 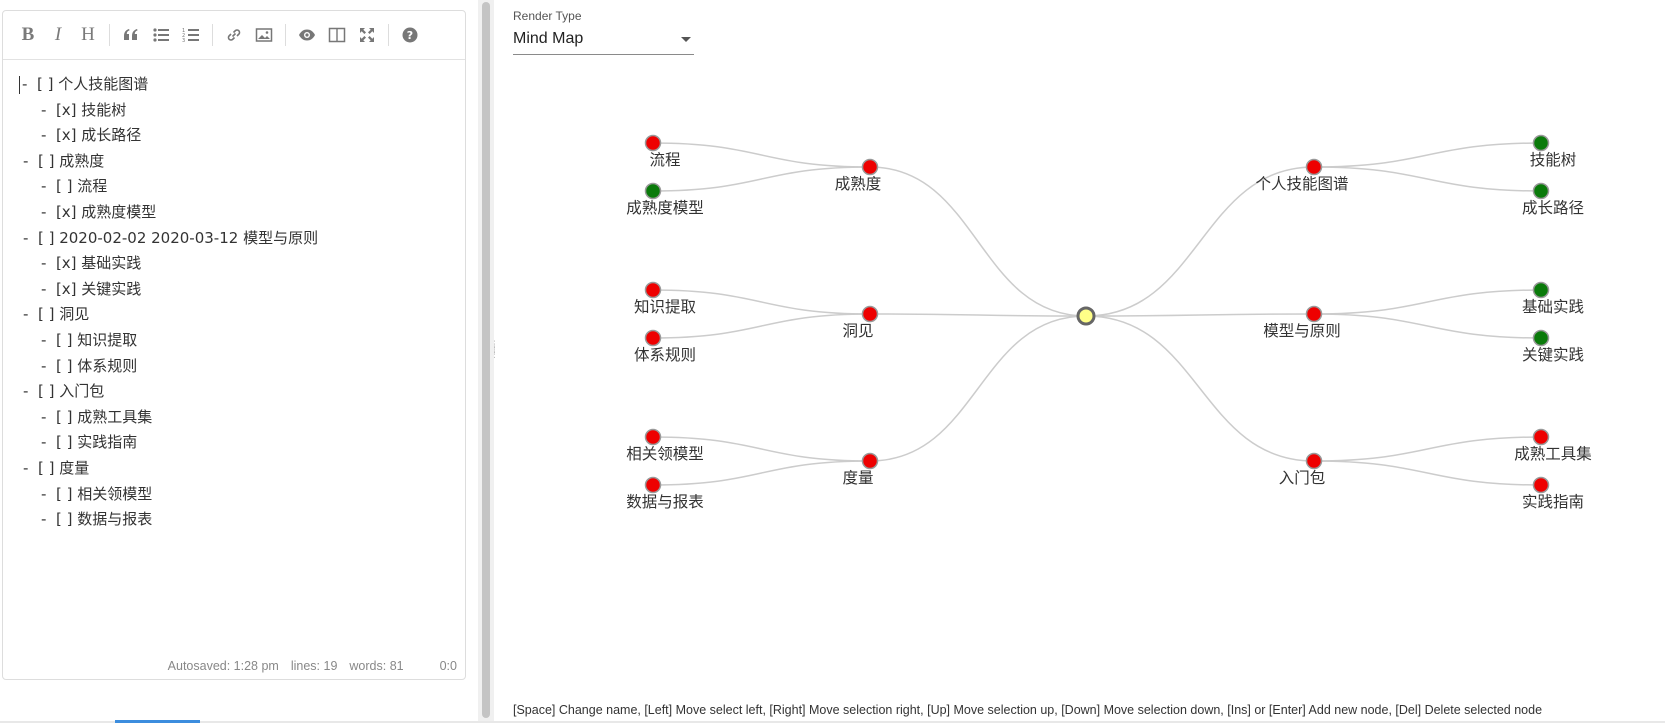 I want to click on quote-button, so click(x=131, y=35).